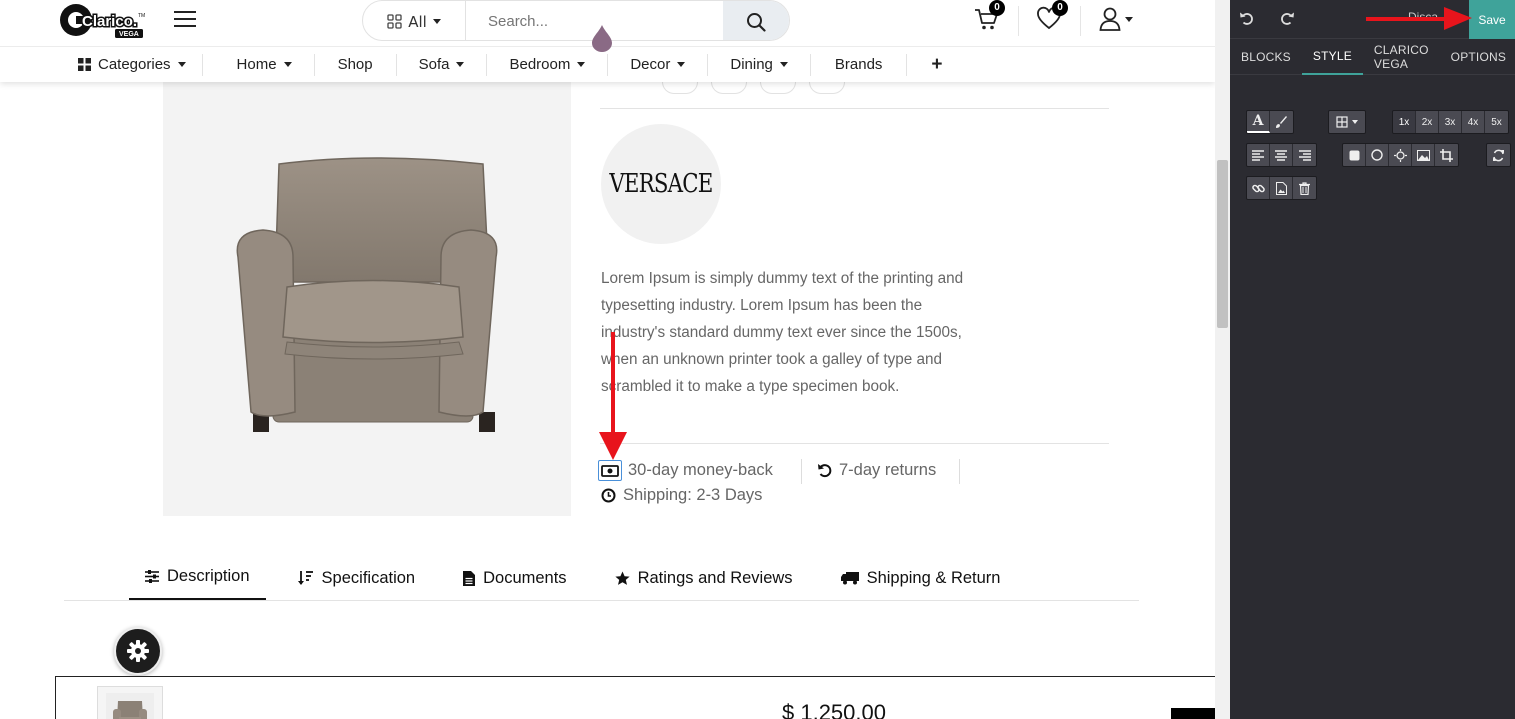 The image size is (1515, 719). I want to click on settings-button, so click(138, 651).